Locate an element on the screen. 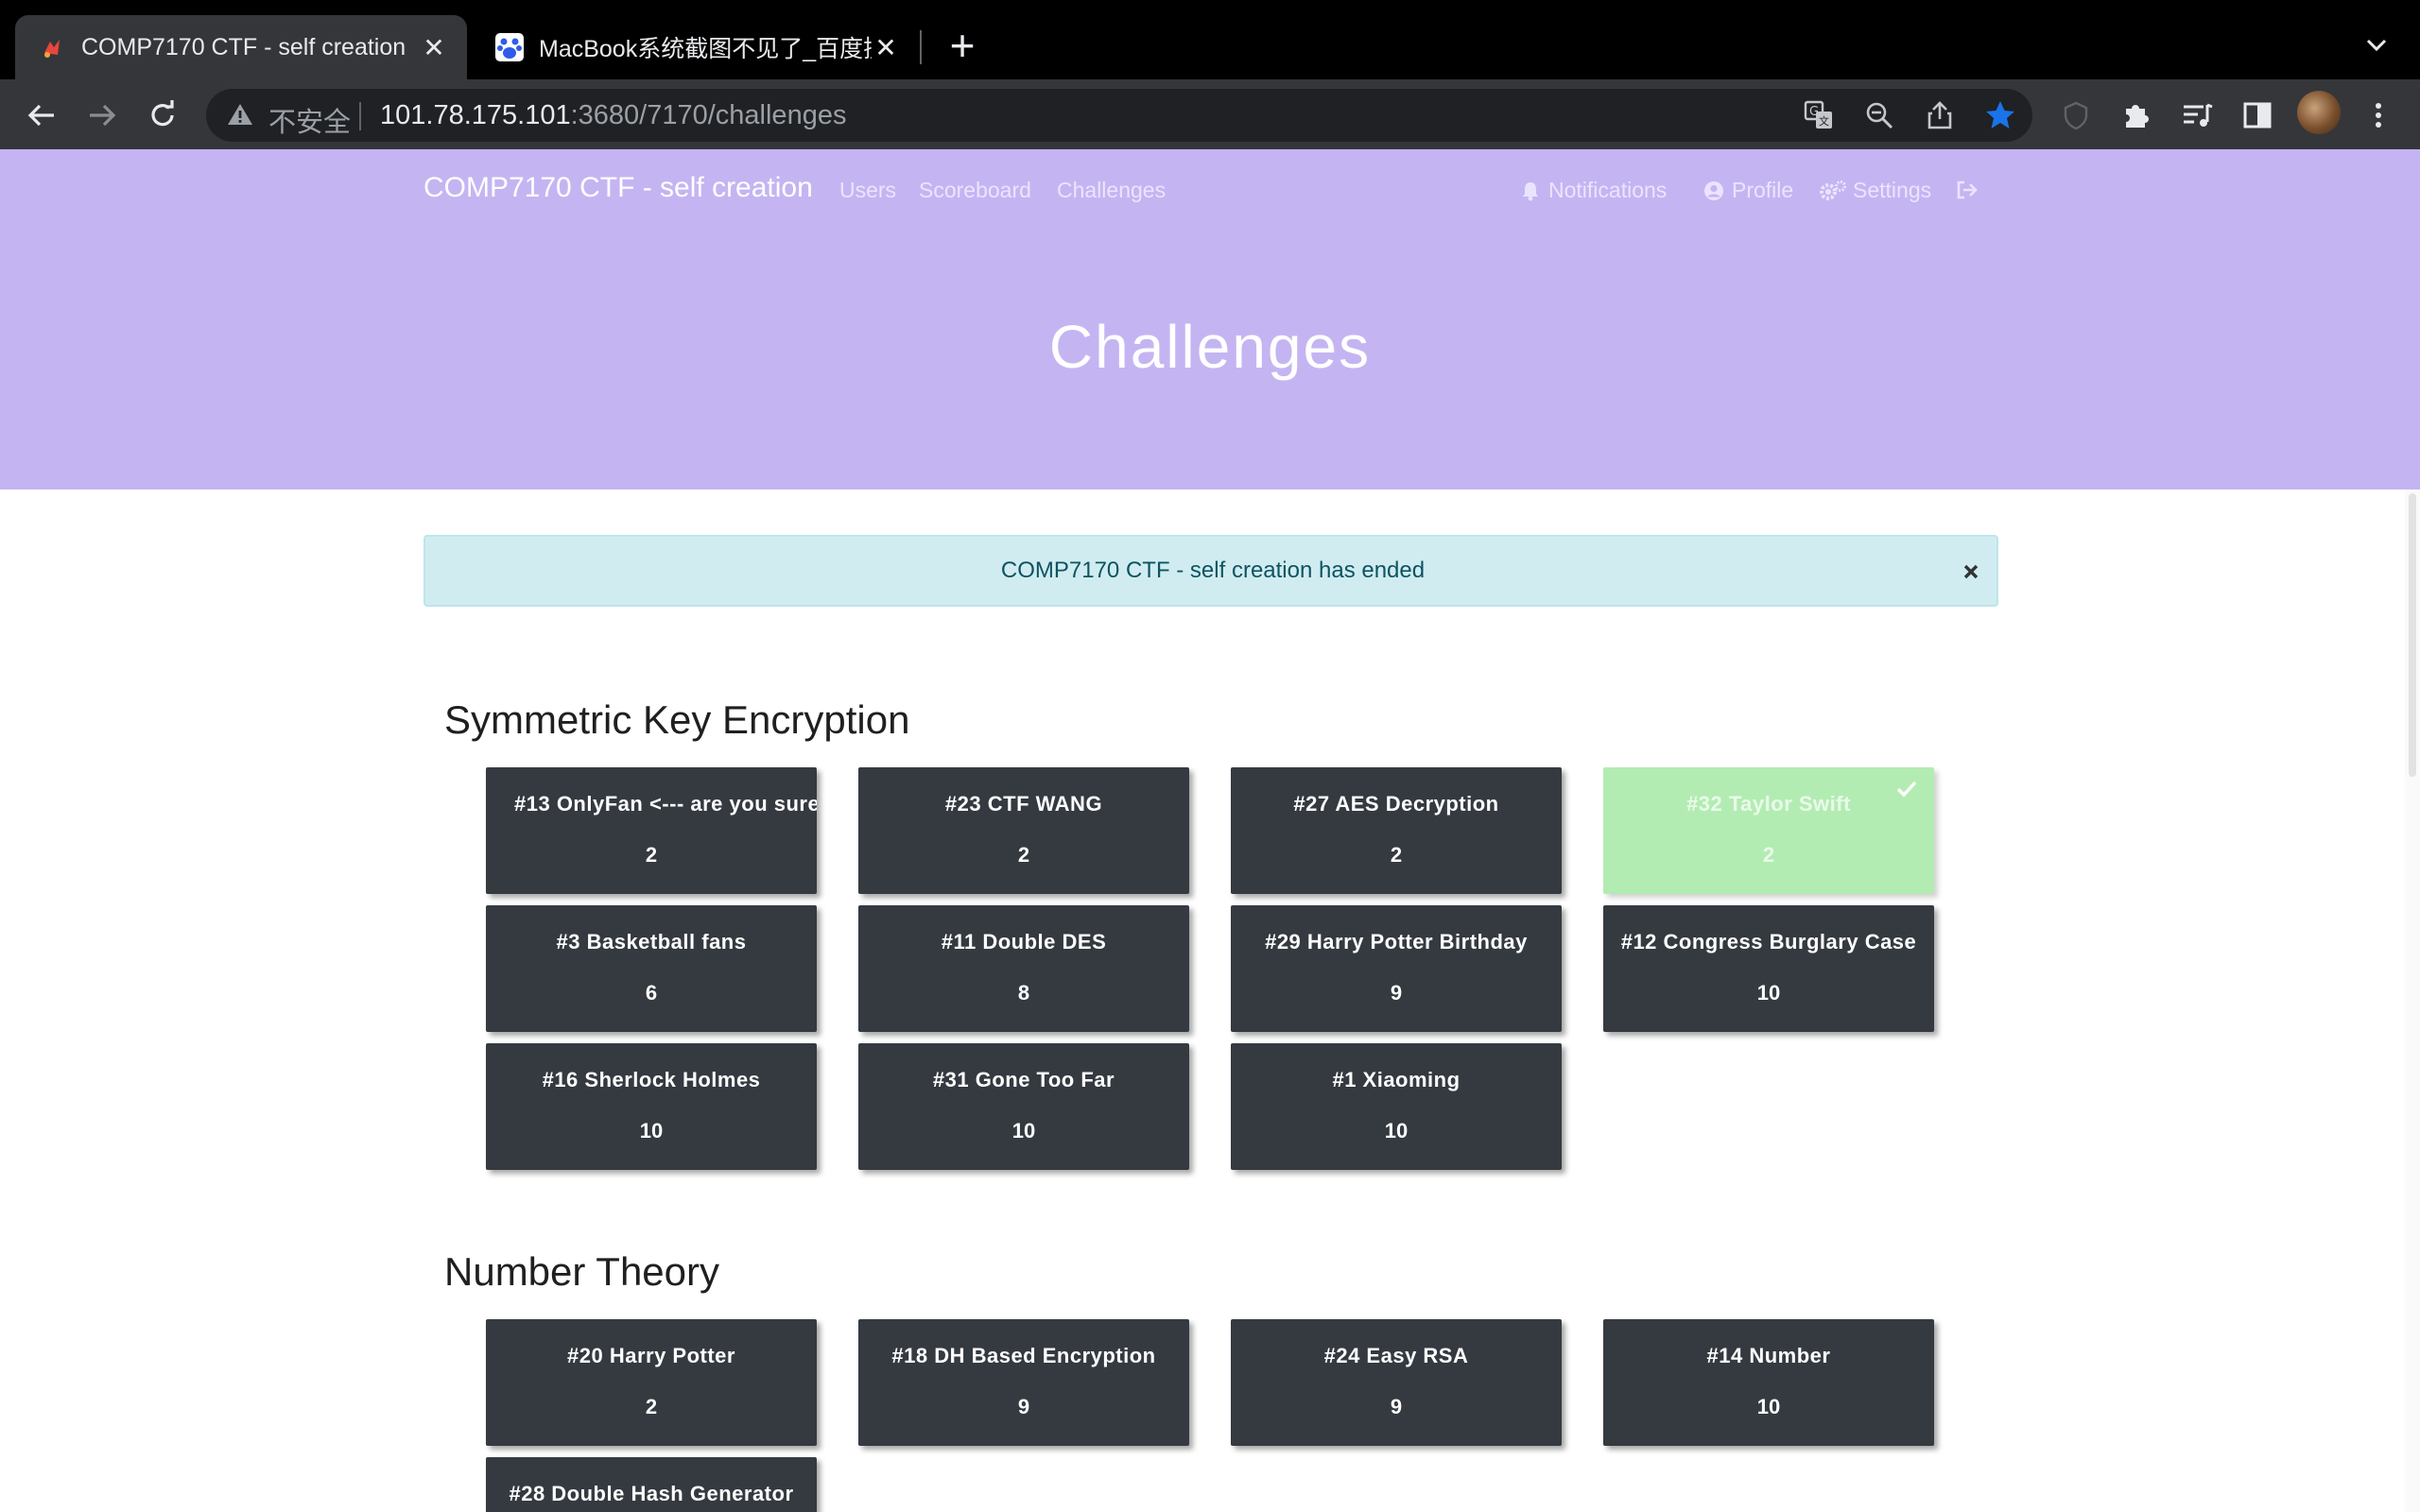 This screenshot has width=2420, height=1512. challenge-name: #11 Double DES is located at coordinates (1024, 942).